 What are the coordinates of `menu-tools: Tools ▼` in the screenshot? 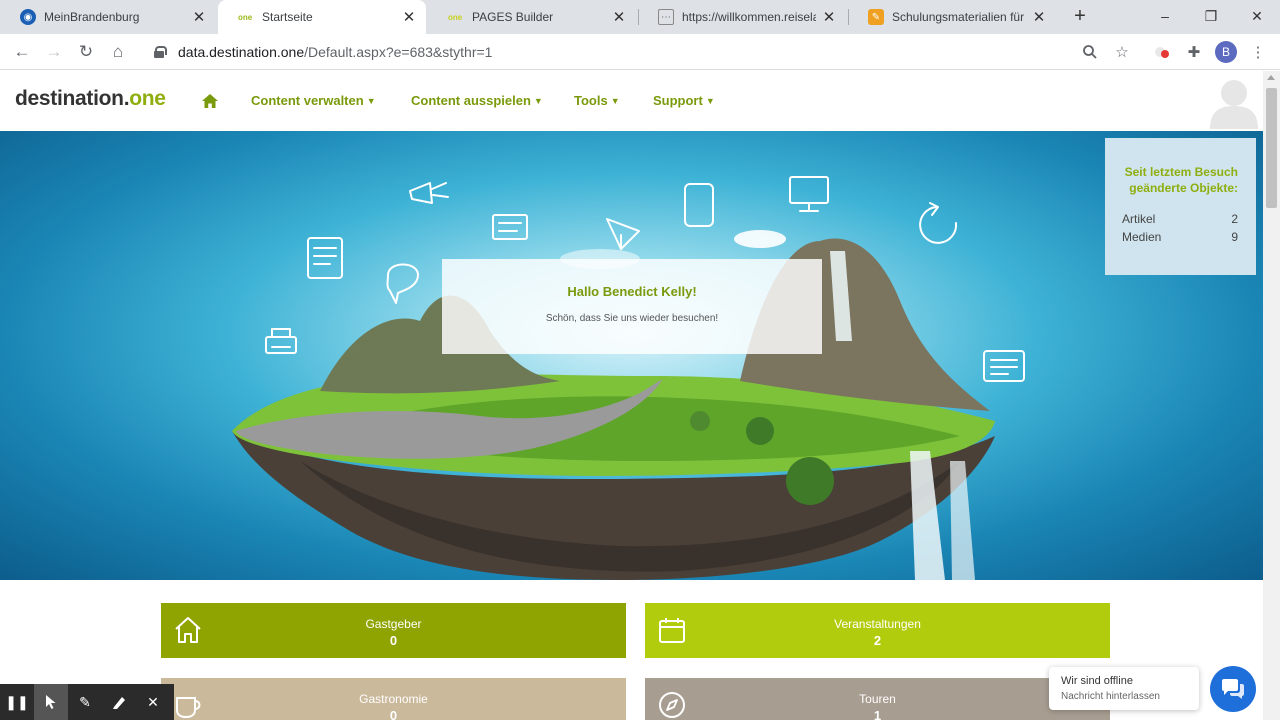 It's located at (597, 100).